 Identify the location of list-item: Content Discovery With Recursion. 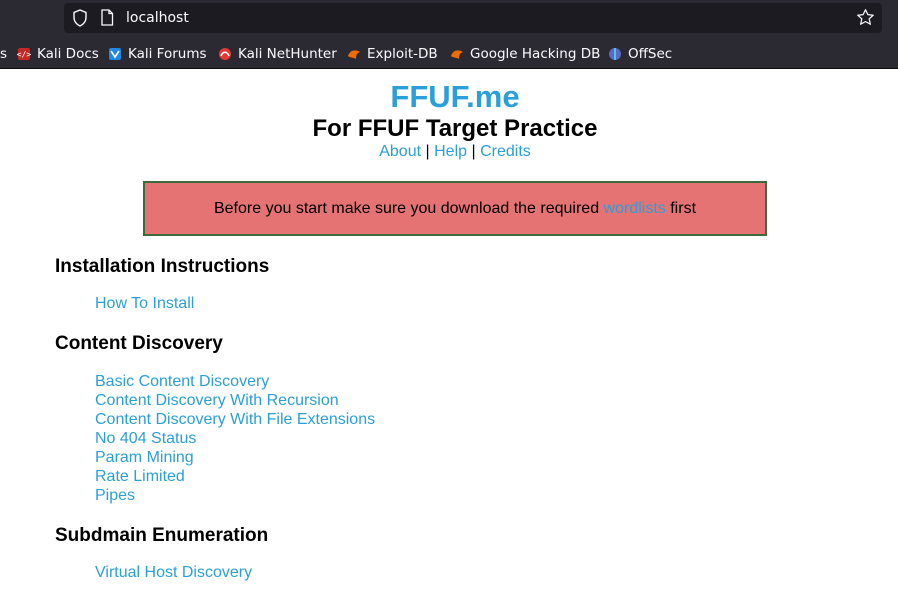
(235, 400).